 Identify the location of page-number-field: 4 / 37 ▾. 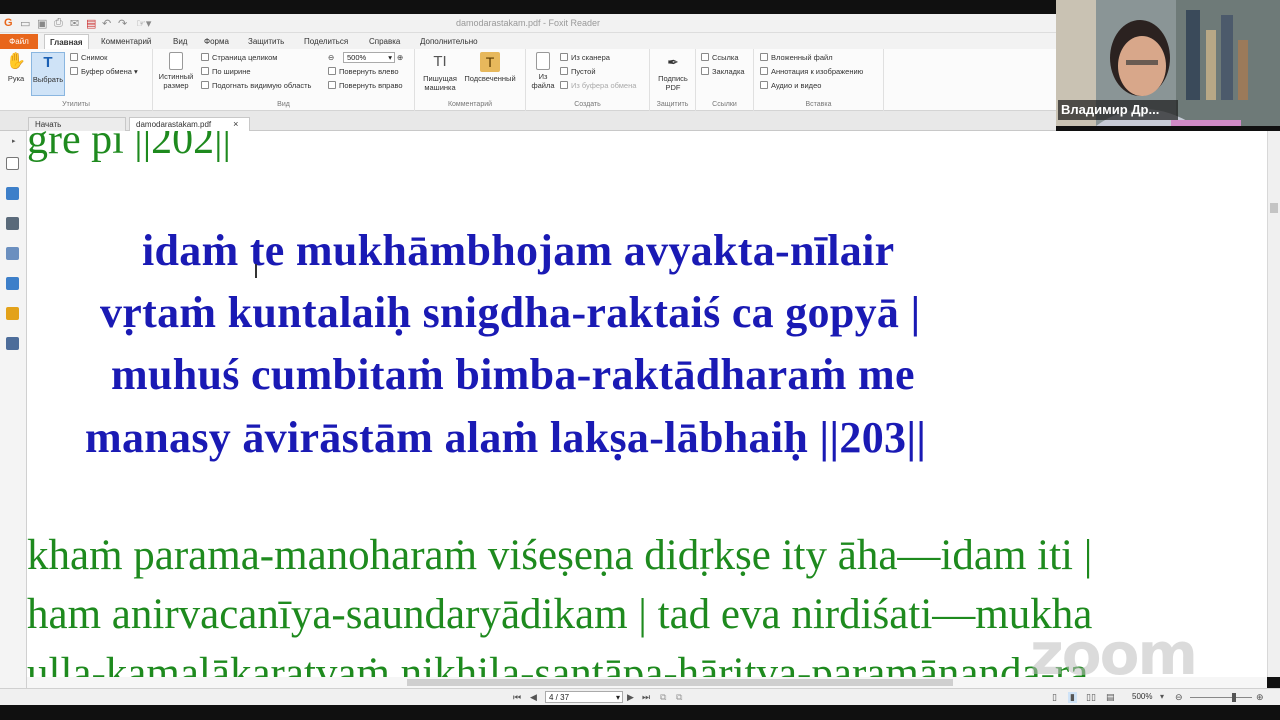
(584, 697).